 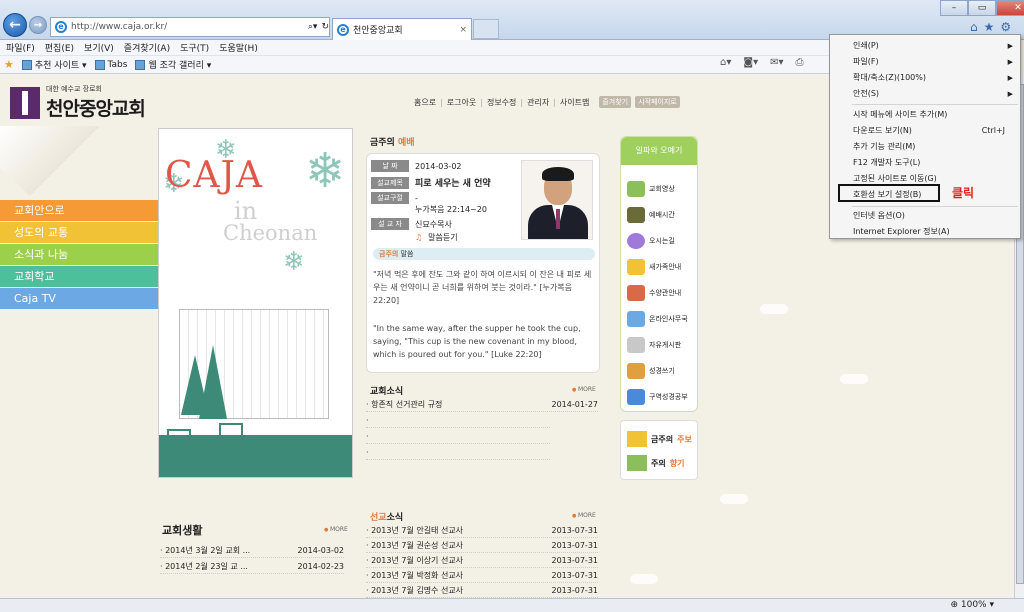 What do you see at coordinates (336, 529) in the screenshot?
I see `life-more-link: MORE` at bounding box center [336, 529].